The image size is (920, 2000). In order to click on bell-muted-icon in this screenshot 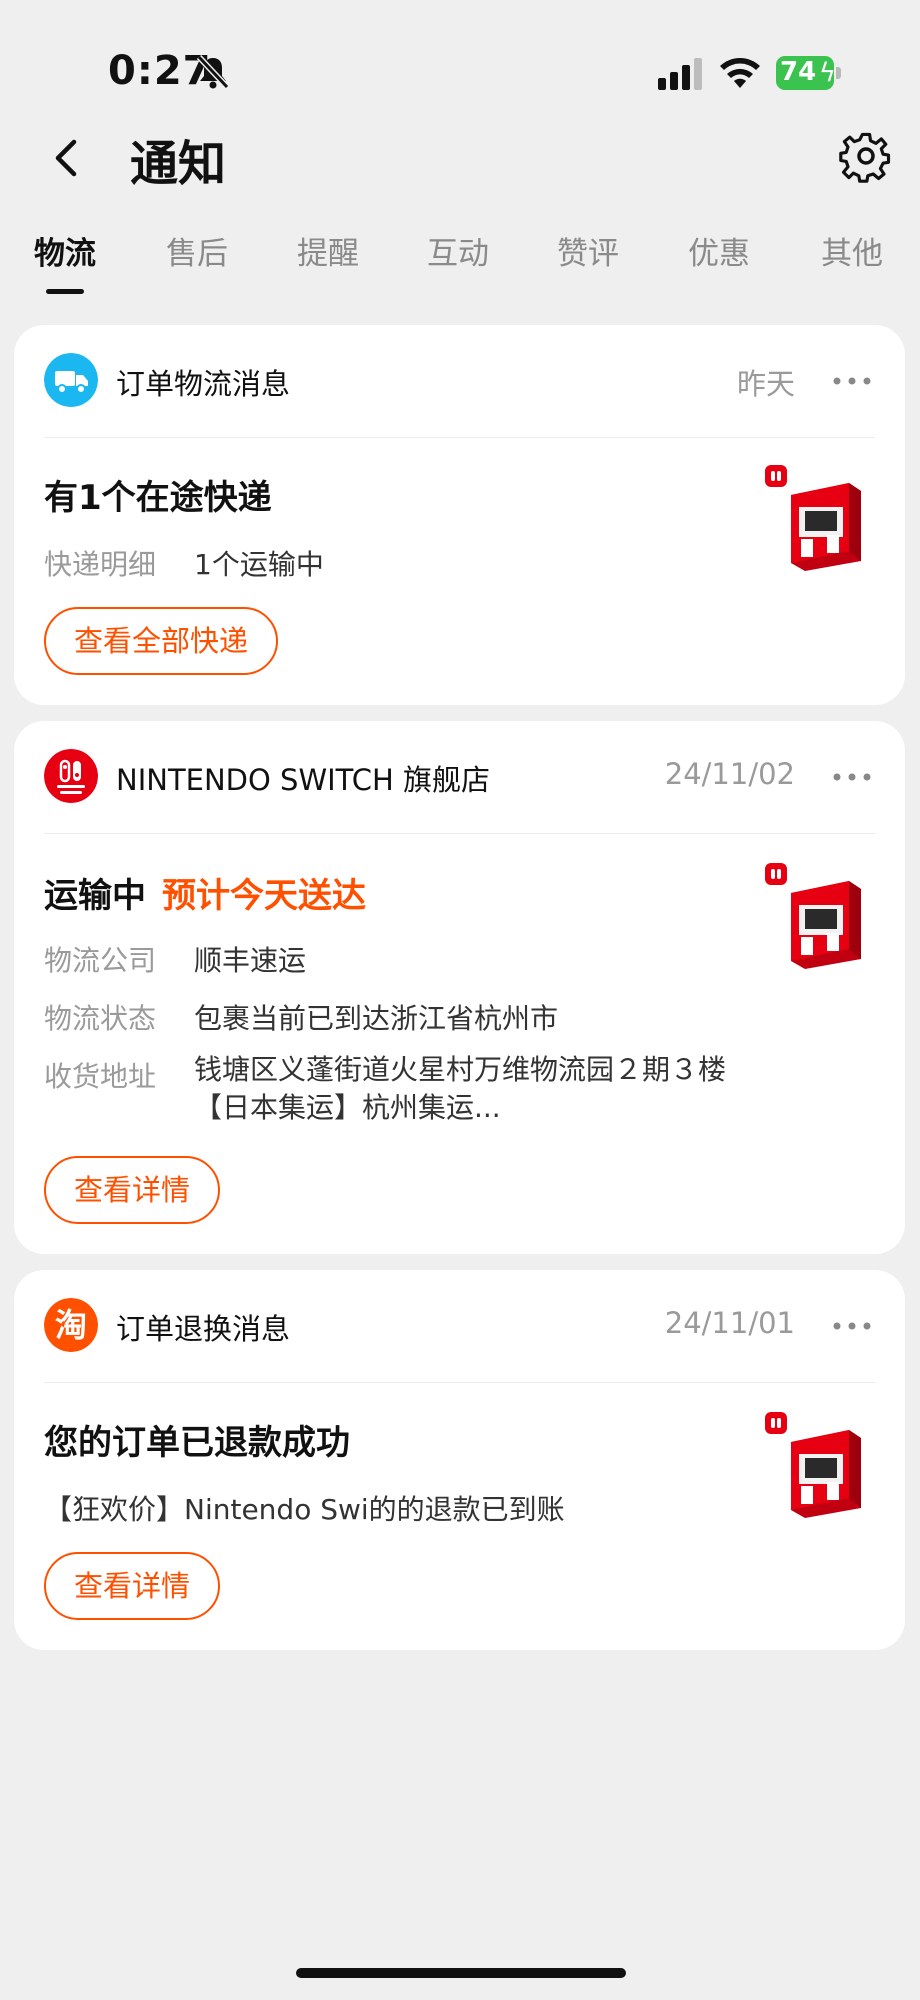, I will do `click(213, 72)`.